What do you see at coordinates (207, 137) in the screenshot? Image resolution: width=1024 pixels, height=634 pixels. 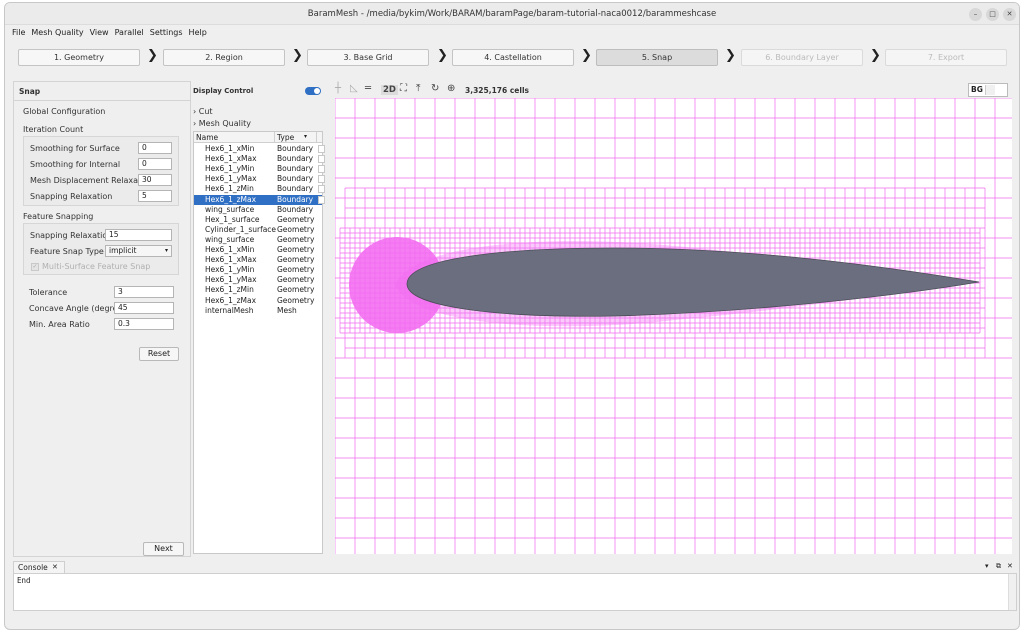 I see `col-name-header: Name` at bounding box center [207, 137].